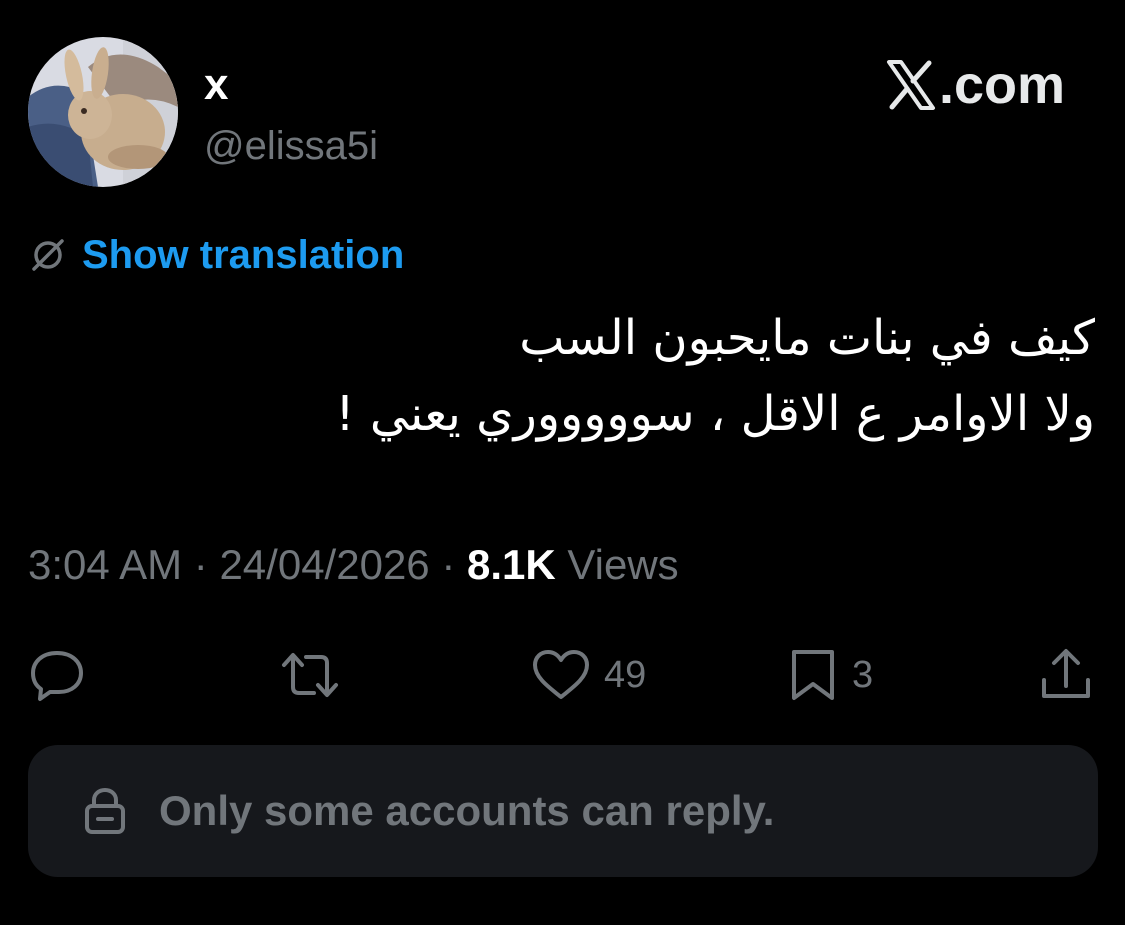 The height and width of the screenshot is (925, 1125). Describe the element at coordinates (216, 85) in the screenshot. I see `author-display-name: x` at that location.